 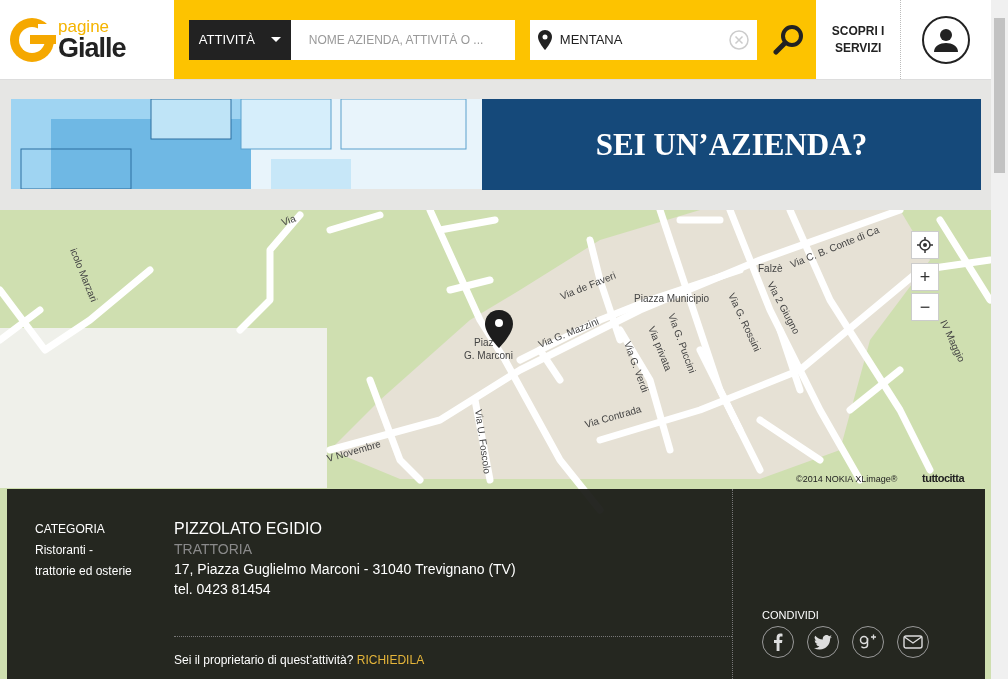 I want to click on banner-panel: SEI UN’AZIENDA?, so click(x=731, y=144).